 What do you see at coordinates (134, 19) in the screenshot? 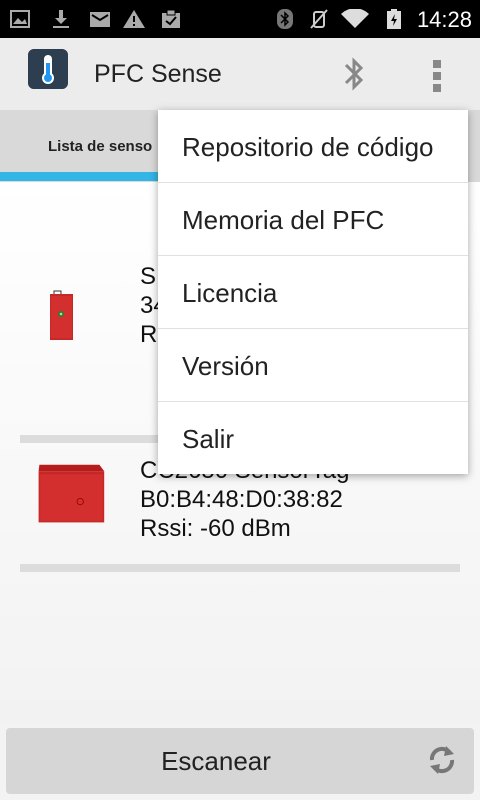
I see `warning-icon` at bounding box center [134, 19].